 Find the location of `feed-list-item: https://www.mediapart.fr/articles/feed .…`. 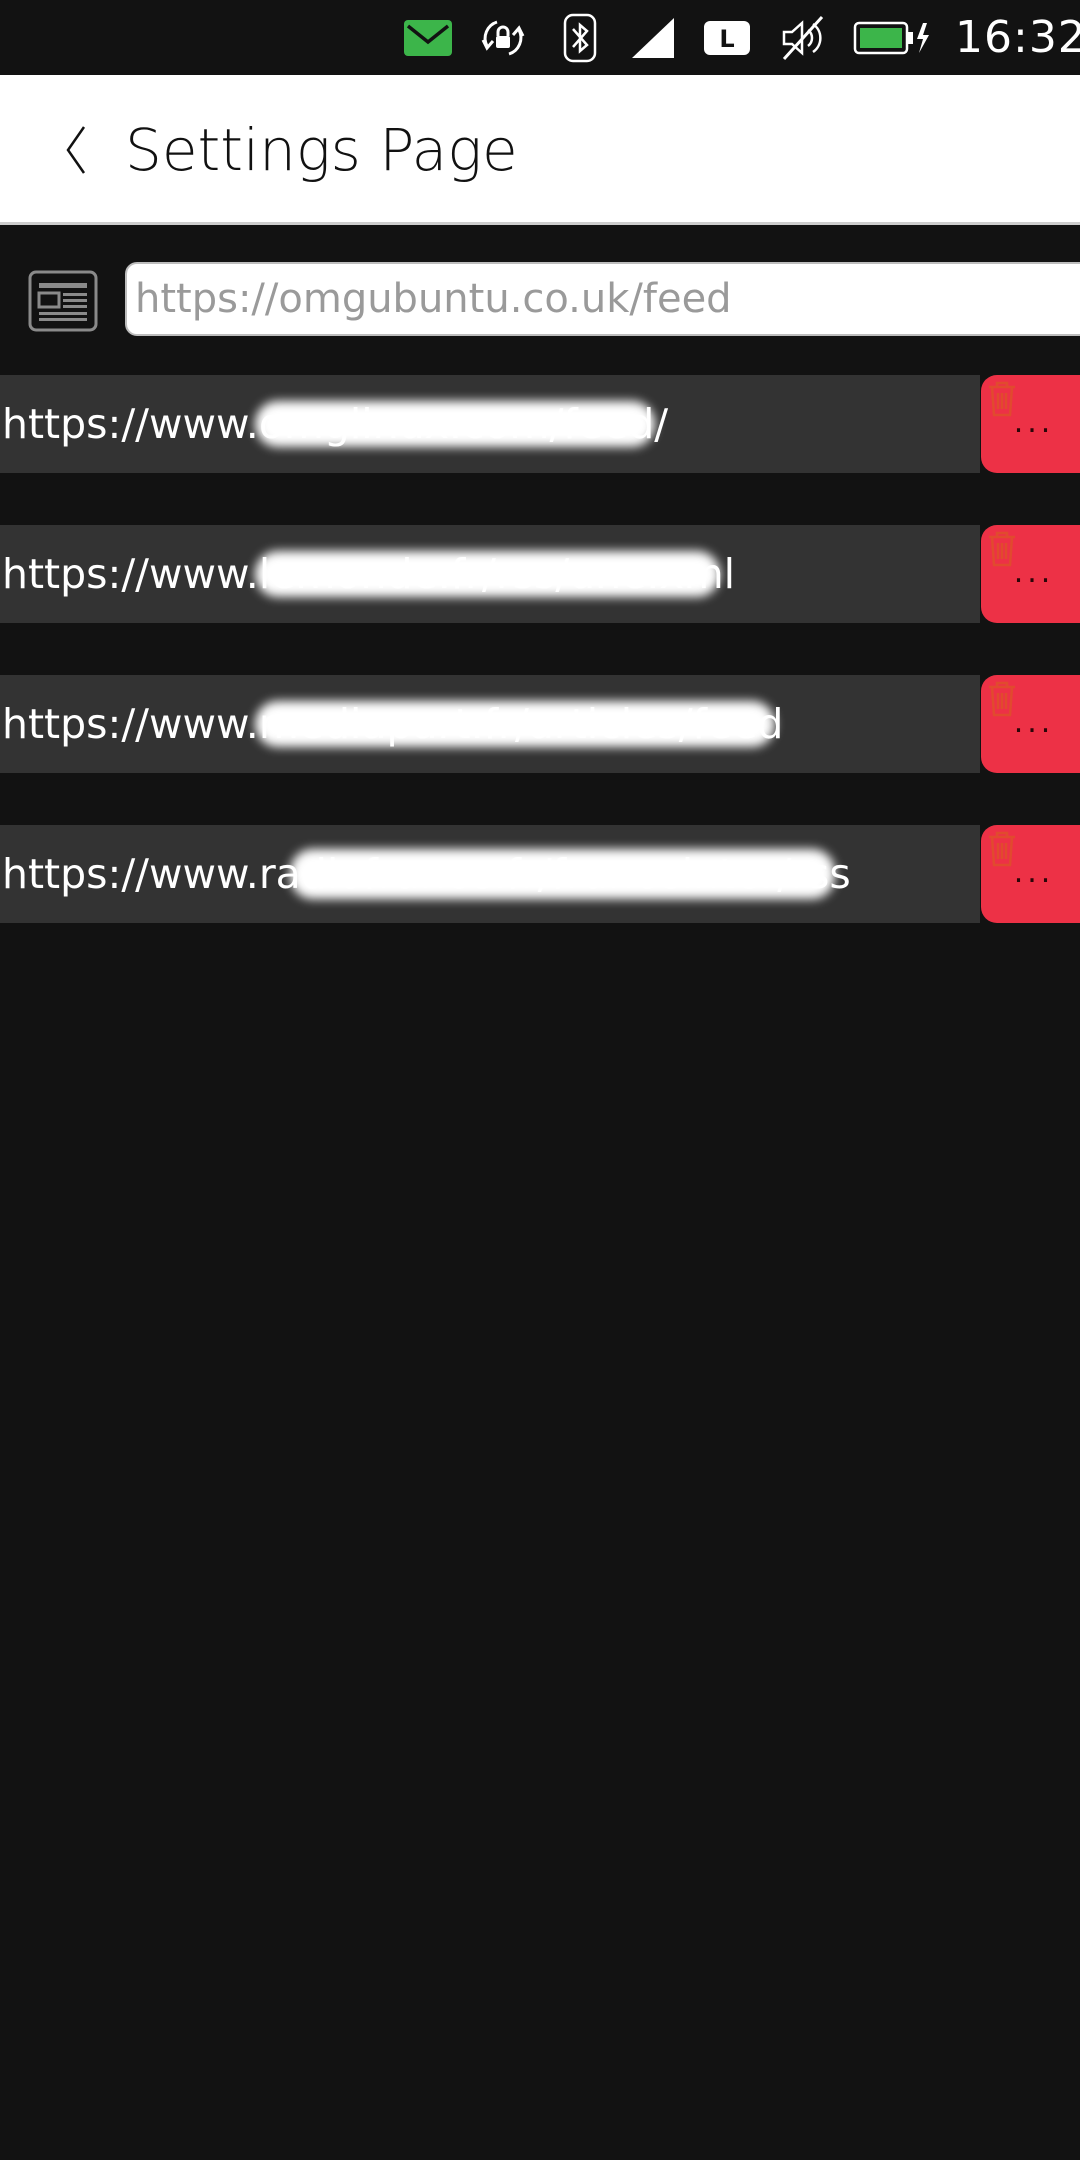

feed-list-item: https://www.mediapart.fr/articles/feed .… is located at coordinates (540, 724).